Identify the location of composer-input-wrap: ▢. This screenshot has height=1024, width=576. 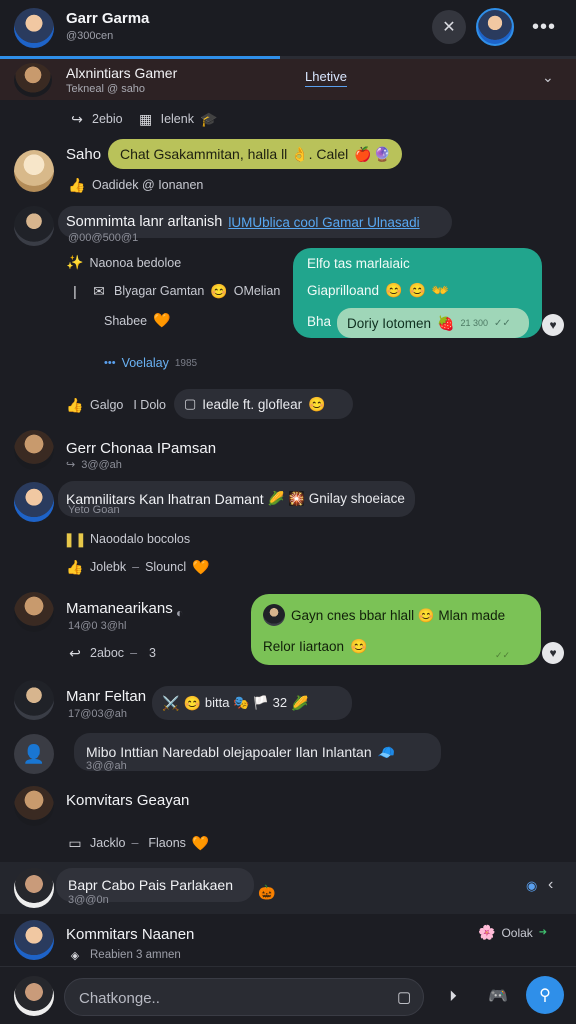
(244, 997).